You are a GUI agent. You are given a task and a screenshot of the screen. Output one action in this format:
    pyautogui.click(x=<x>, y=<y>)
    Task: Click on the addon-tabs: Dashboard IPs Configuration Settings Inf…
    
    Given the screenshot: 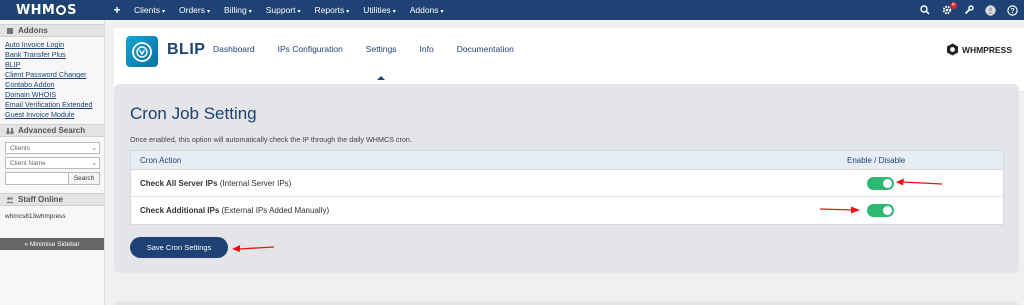 What is the action you would take?
    pyautogui.click(x=375, y=62)
    